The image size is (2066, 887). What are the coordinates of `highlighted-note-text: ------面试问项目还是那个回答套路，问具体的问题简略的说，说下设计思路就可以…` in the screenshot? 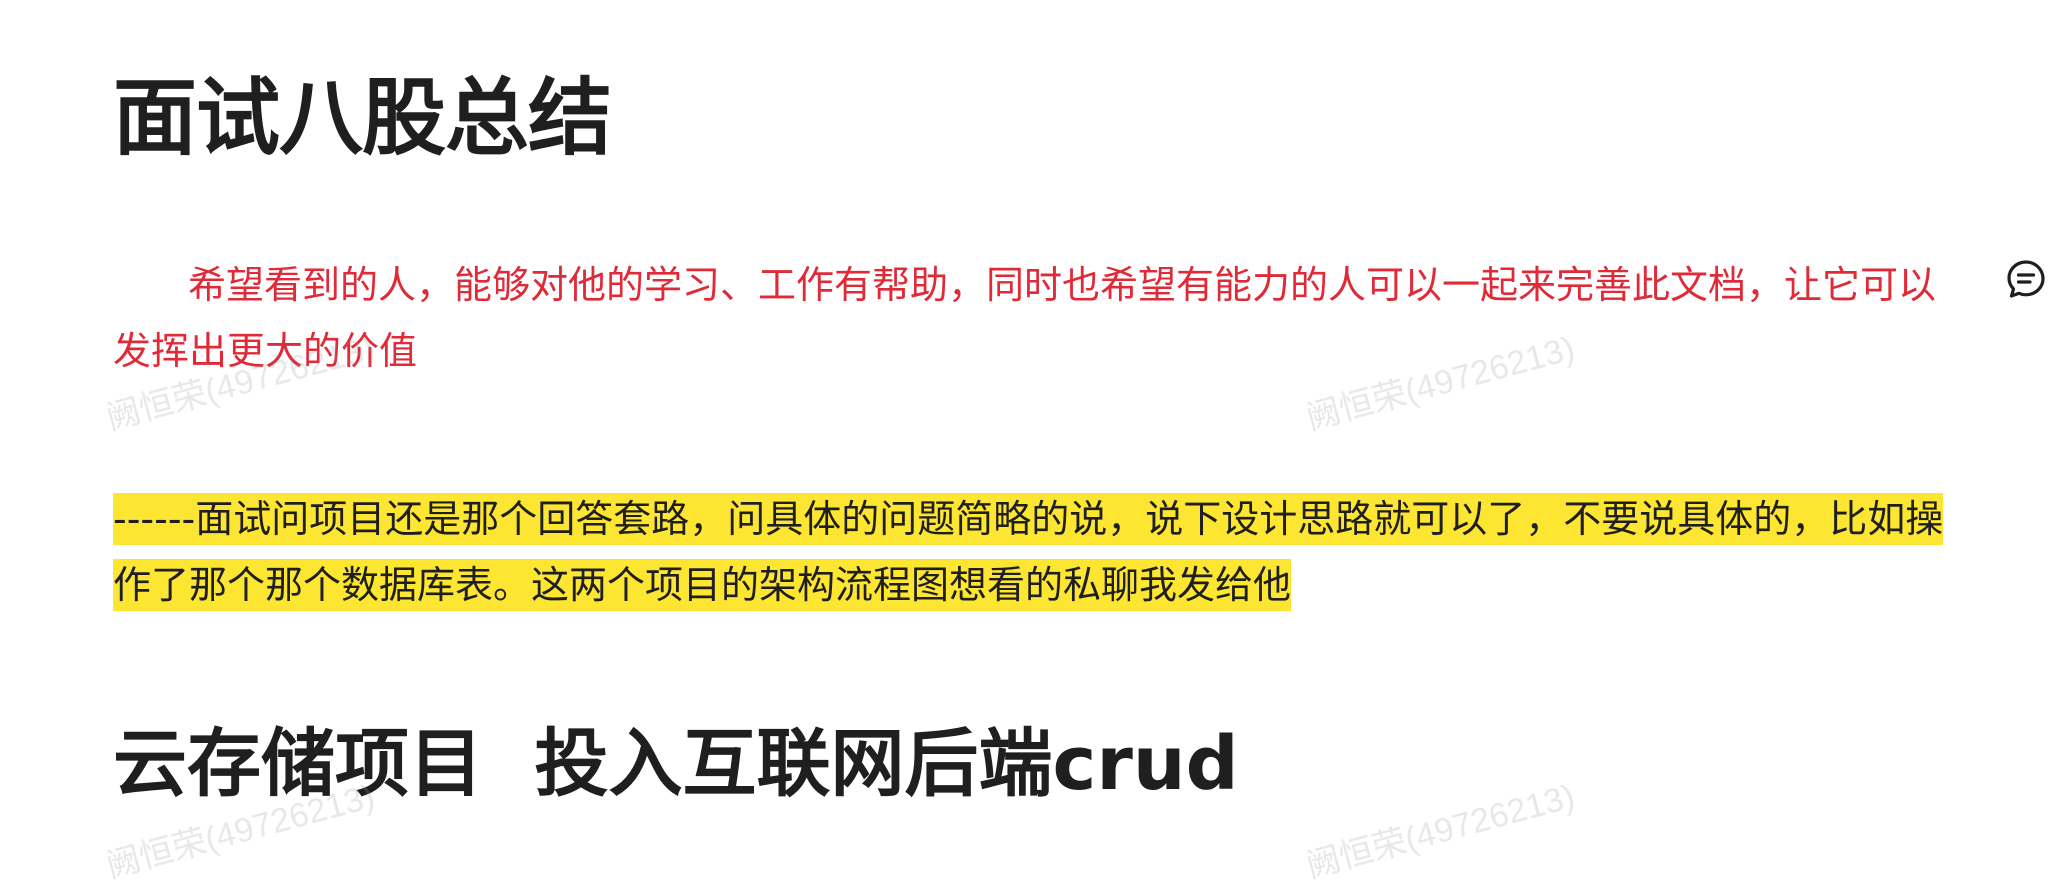 It's located at (1028, 552).